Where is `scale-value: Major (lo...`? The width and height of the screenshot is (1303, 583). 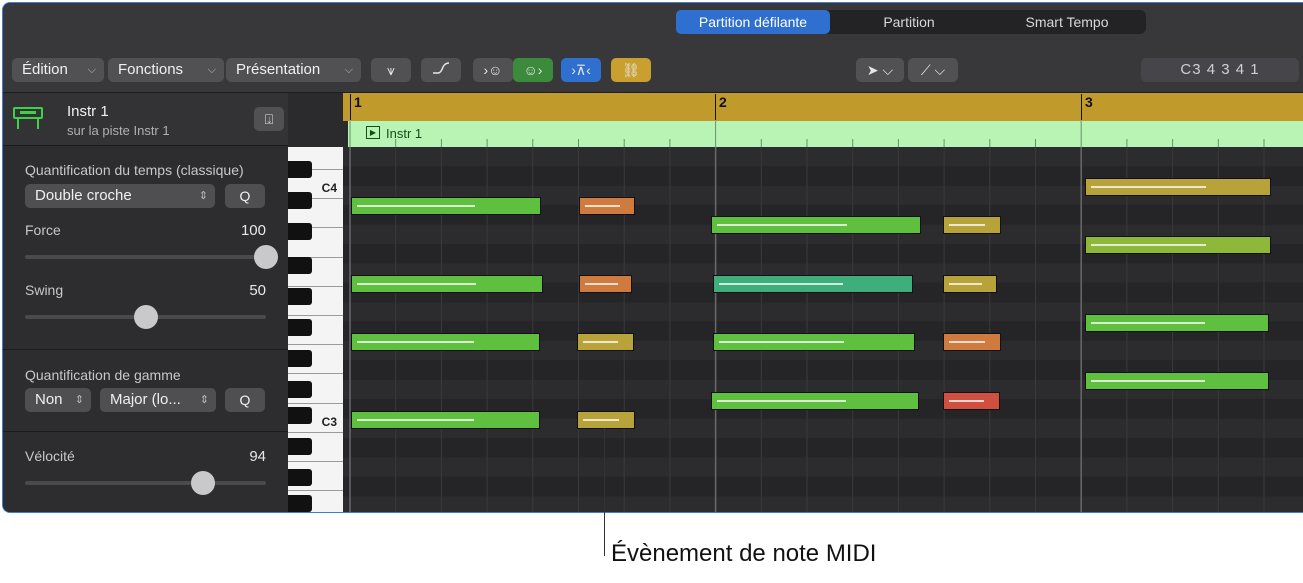 scale-value: Major (lo... is located at coordinates (145, 399).